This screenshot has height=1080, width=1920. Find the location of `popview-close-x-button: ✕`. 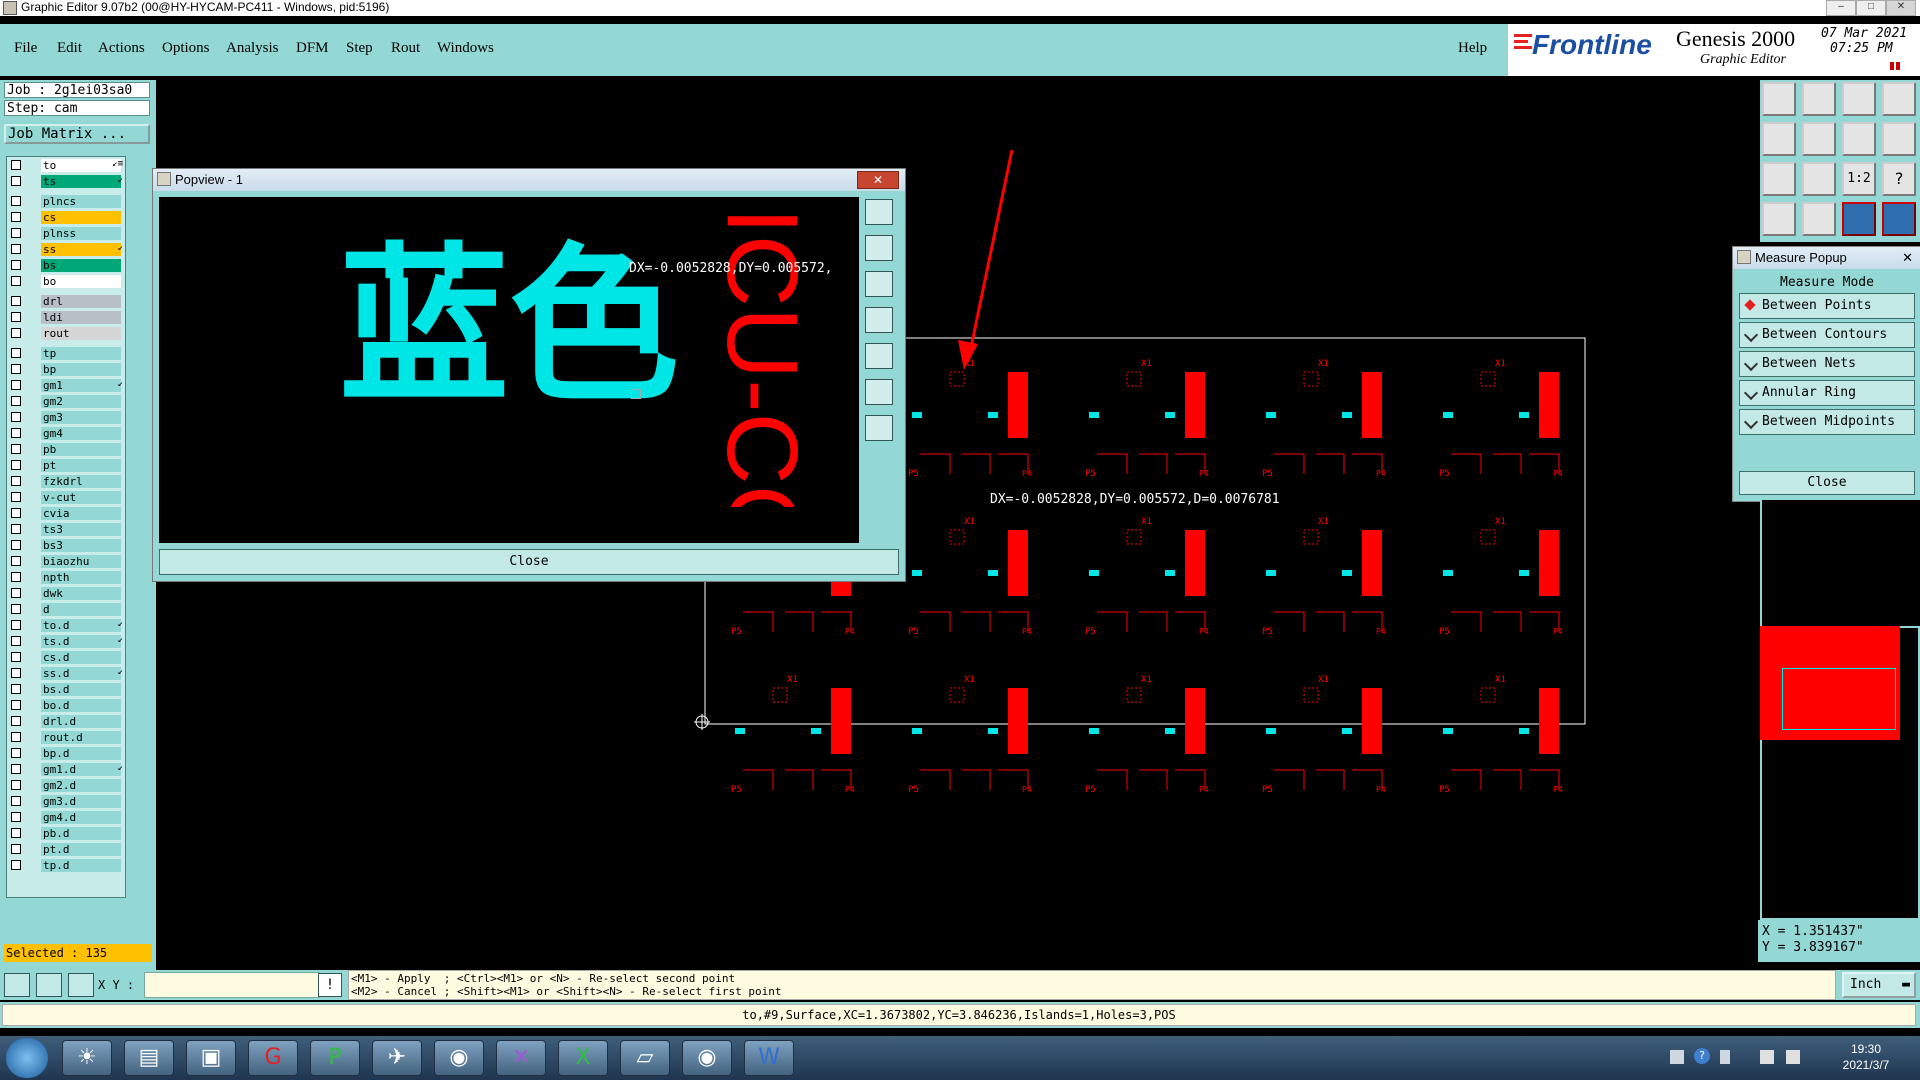

popview-close-x-button: ✕ is located at coordinates (878, 180).